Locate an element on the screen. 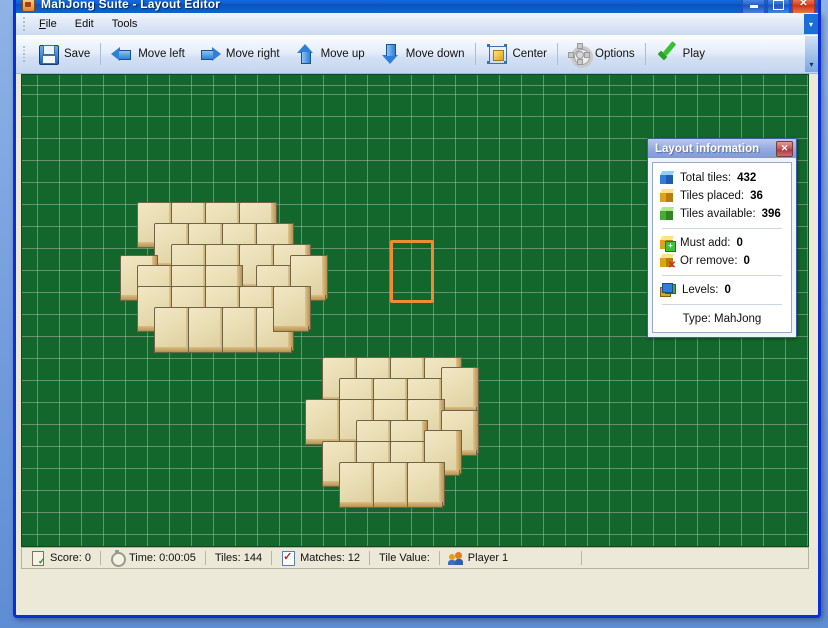 The image size is (828, 628). info-panel-close-button: ✕ is located at coordinates (784, 148).